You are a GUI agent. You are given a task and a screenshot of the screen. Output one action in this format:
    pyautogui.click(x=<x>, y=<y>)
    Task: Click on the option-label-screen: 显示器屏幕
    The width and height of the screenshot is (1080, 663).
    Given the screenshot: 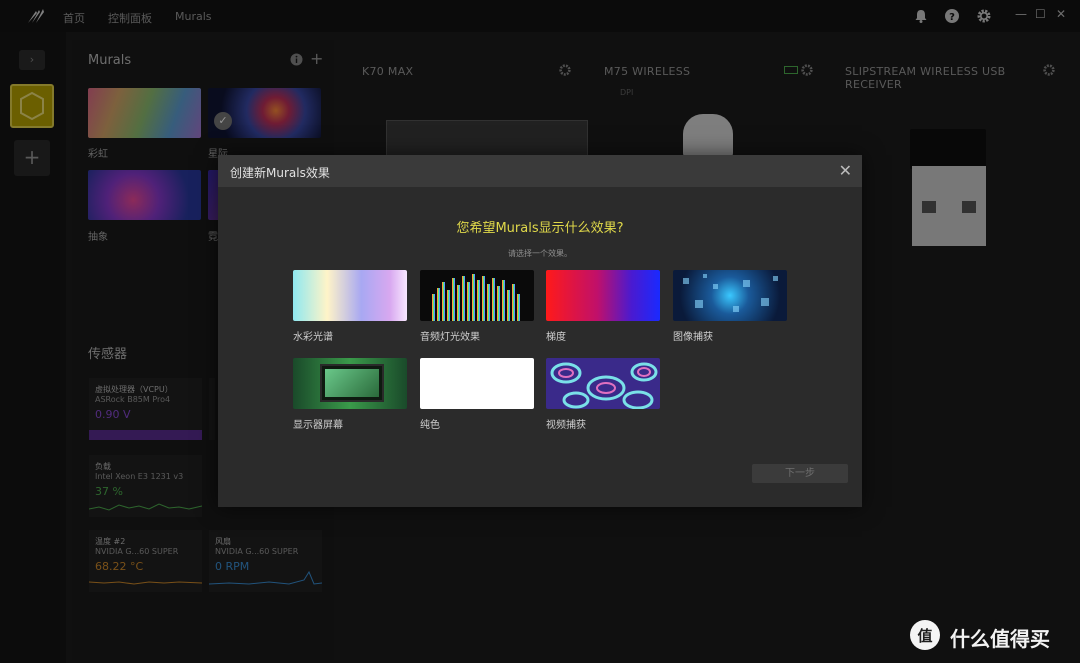 What is the action you would take?
    pyautogui.click(x=318, y=425)
    